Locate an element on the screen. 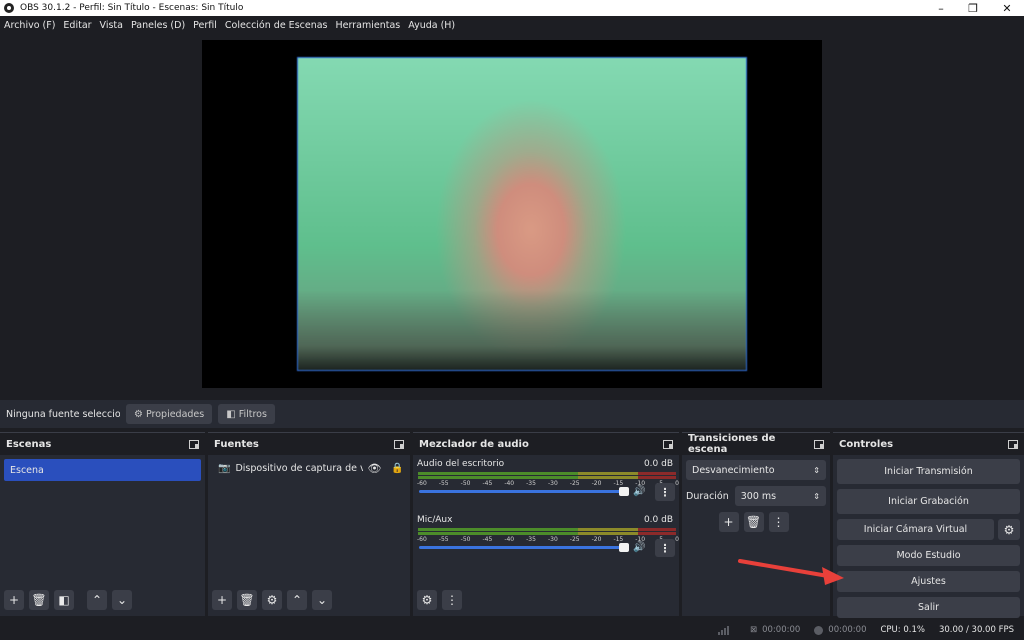  studio-mode-button: Modo Estudio is located at coordinates (928, 555).